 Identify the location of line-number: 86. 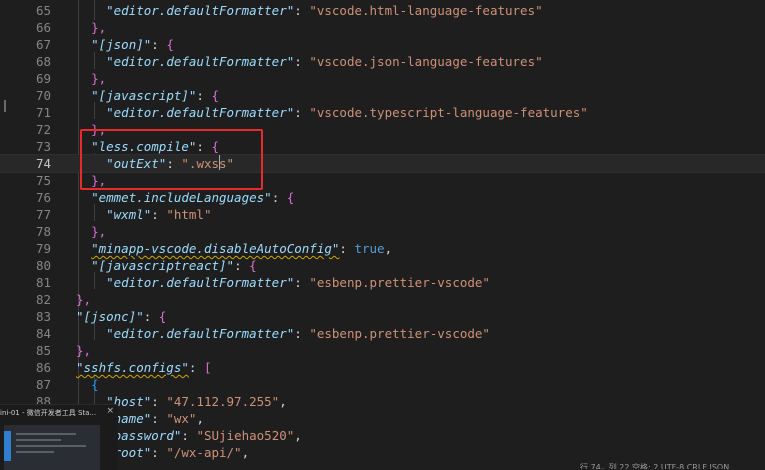
(43, 367).